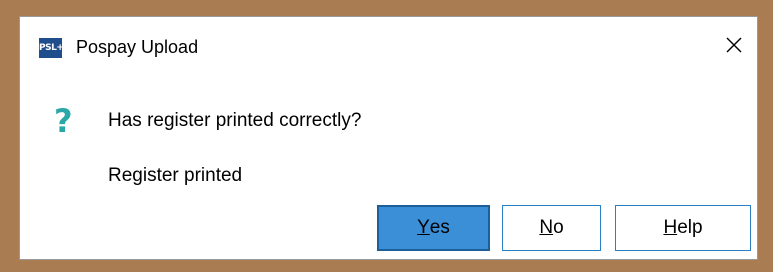 The height and width of the screenshot is (272, 773). I want to click on no-label-rest: o, so click(558, 227).